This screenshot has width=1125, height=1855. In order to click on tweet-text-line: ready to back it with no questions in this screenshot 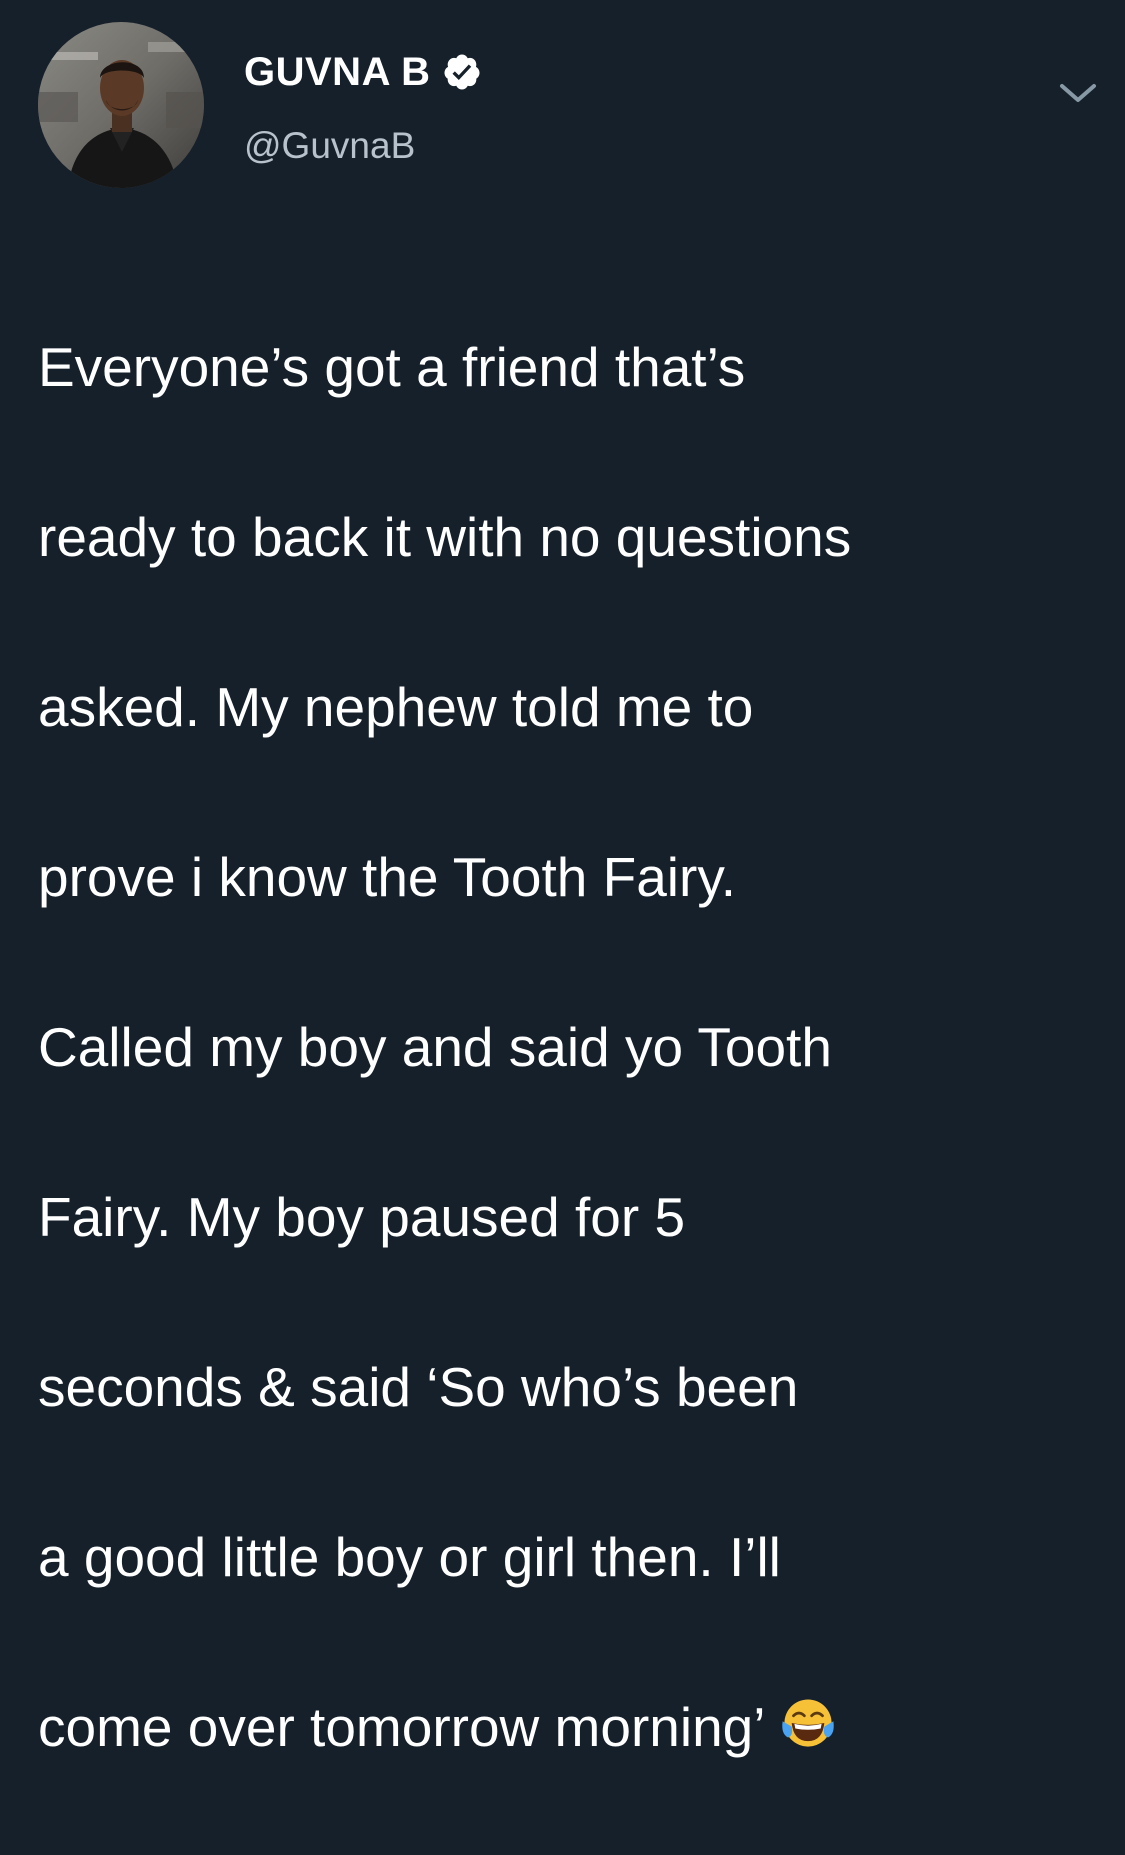, I will do `click(445, 537)`.